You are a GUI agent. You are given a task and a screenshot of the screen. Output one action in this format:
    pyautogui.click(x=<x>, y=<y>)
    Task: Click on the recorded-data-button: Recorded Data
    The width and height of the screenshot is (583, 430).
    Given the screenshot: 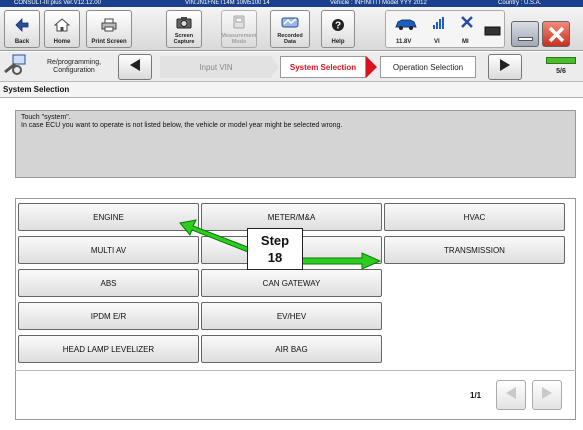 What is the action you would take?
    pyautogui.click(x=290, y=29)
    